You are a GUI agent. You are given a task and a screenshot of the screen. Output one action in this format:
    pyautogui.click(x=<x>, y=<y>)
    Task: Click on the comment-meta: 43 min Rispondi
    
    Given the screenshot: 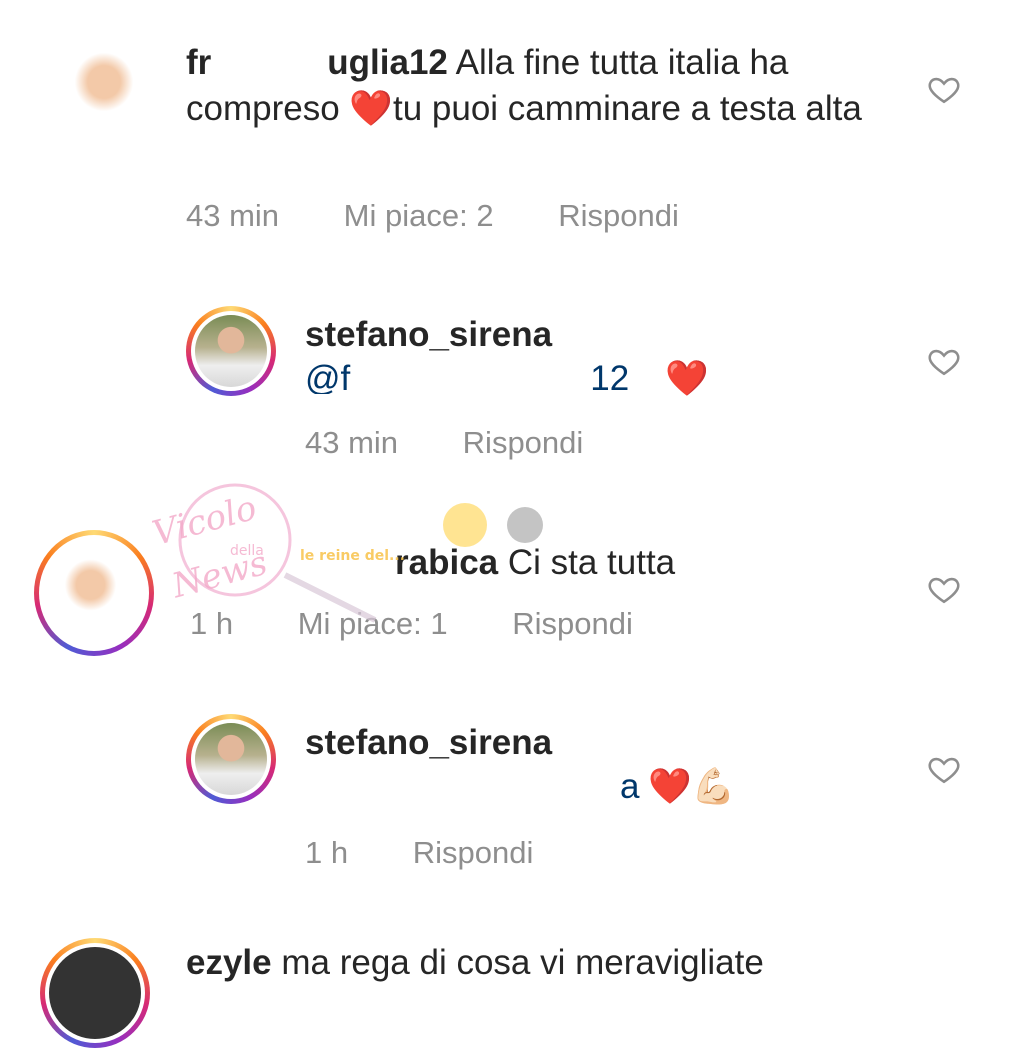 What is the action you would take?
    pyautogui.click(x=472, y=443)
    